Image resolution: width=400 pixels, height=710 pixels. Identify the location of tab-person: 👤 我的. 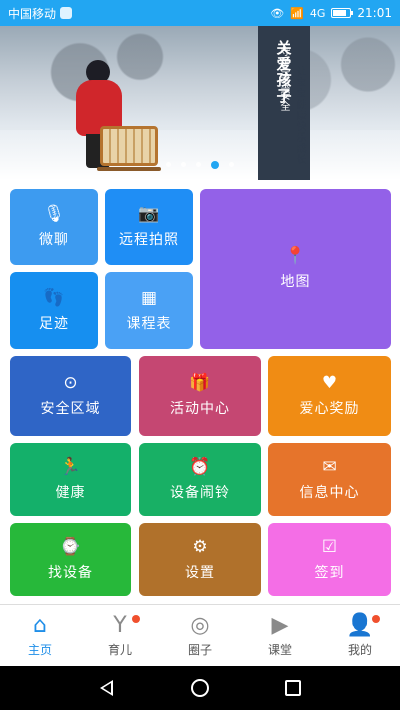
(360, 635).